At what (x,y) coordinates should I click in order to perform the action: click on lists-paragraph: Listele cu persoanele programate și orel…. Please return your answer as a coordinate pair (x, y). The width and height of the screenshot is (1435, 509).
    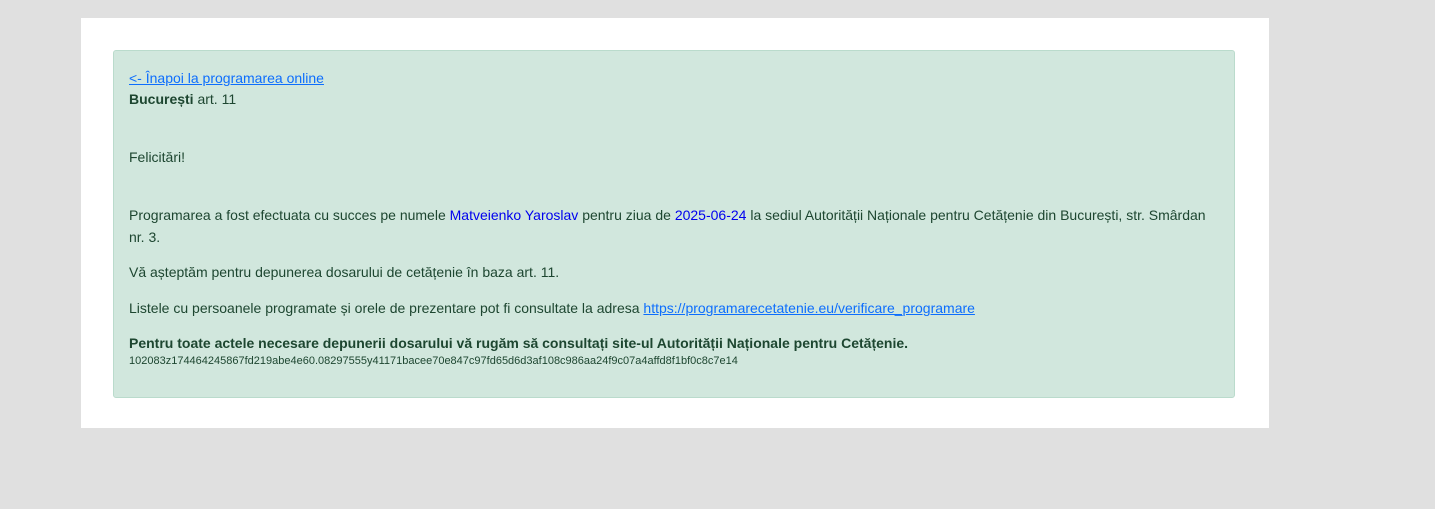
    Looking at the image, I should click on (674, 308).